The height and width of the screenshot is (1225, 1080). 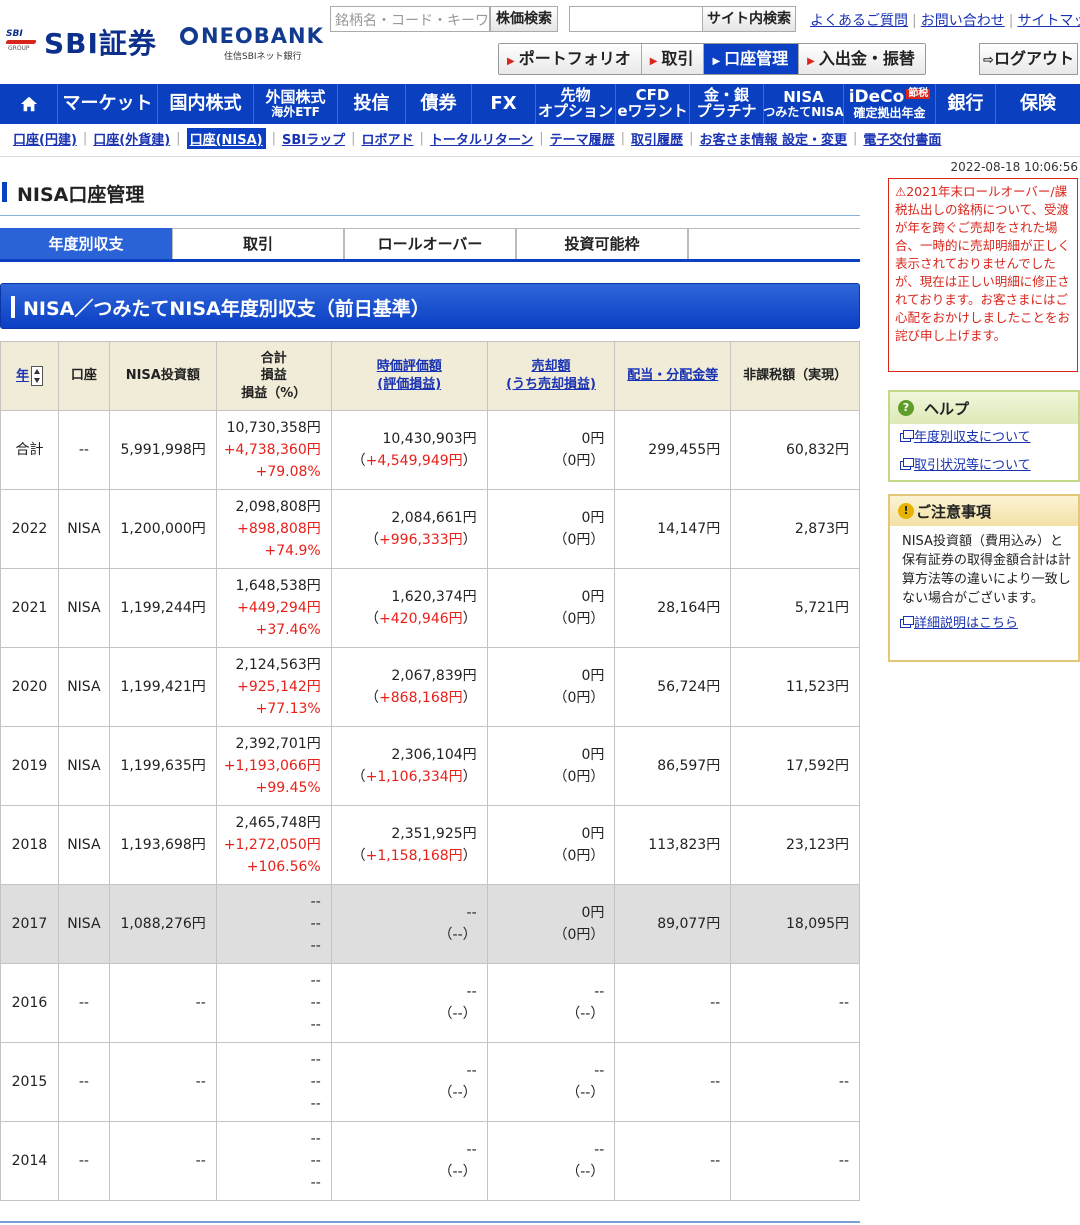 I want to click on total-pct: +79.08%, so click(x=288, y=472).